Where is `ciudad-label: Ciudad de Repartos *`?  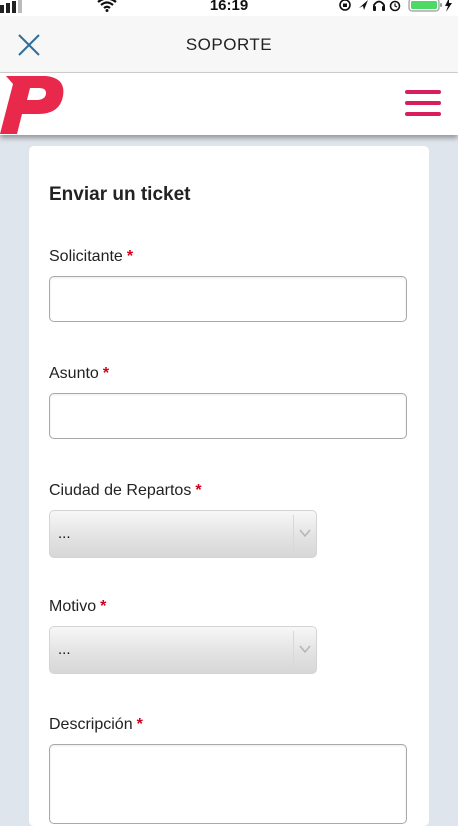 ciudad-label: Ciudad de Repartos * is located at coordinates (125, 491).